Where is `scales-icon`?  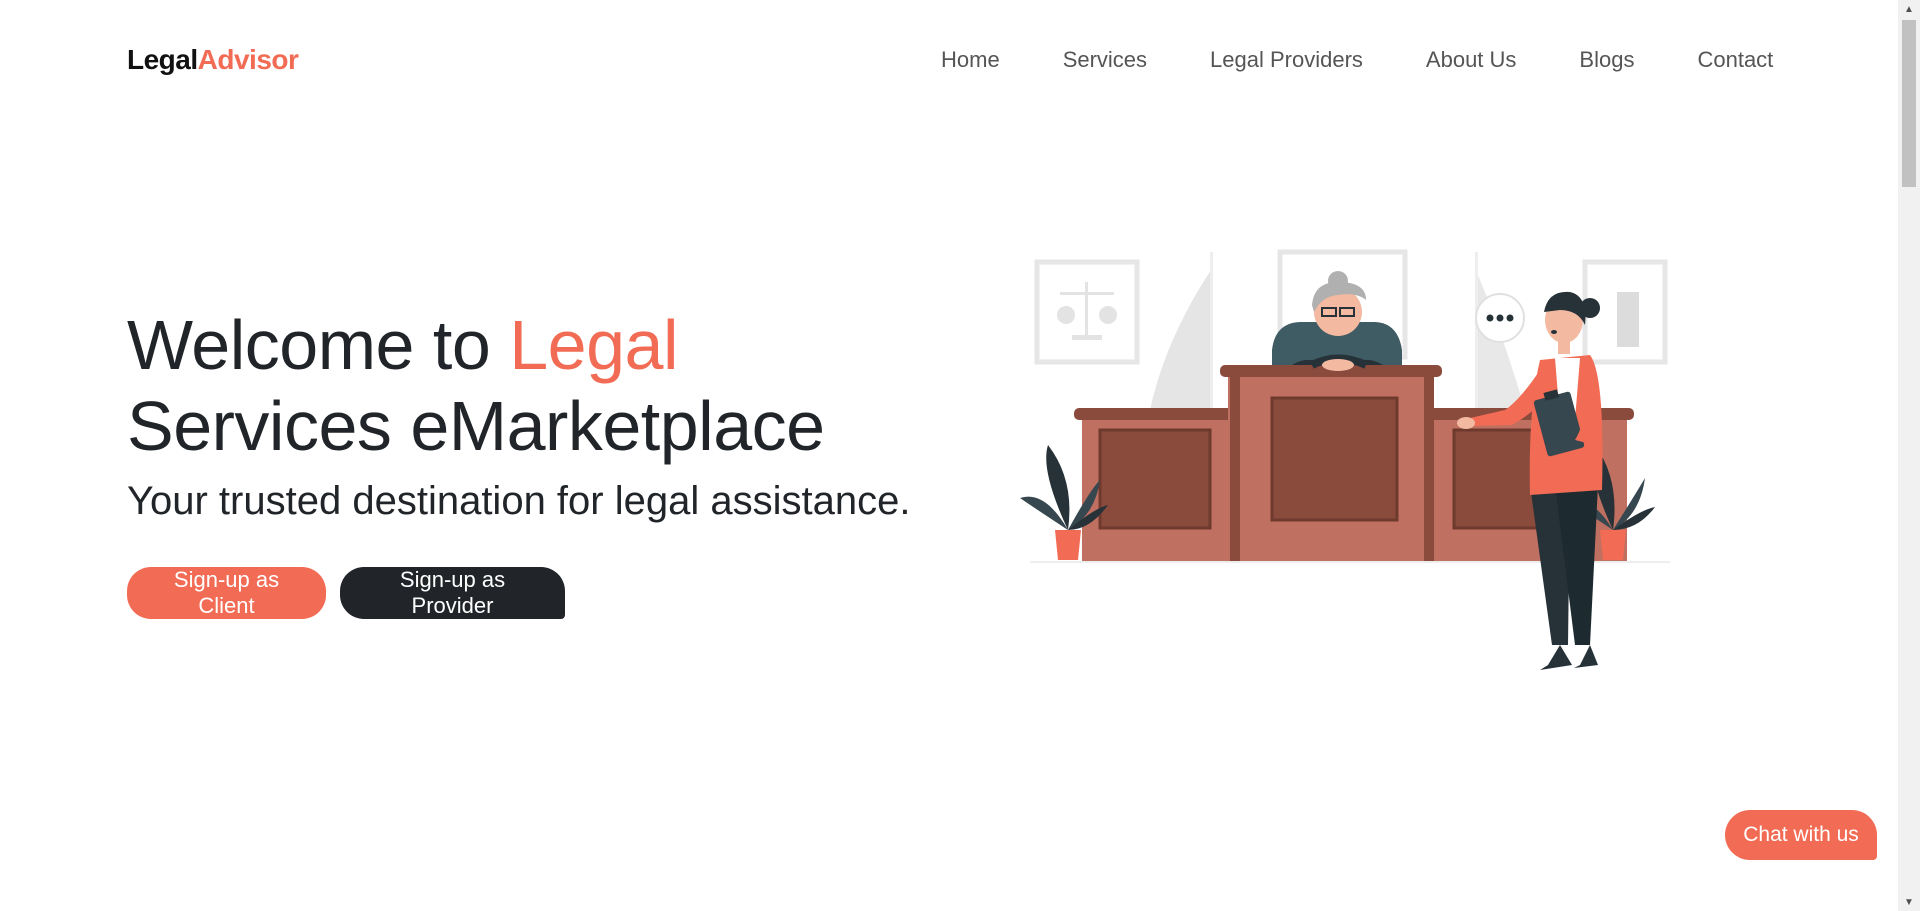 scales-icon is located at coordinates (1087, 311).